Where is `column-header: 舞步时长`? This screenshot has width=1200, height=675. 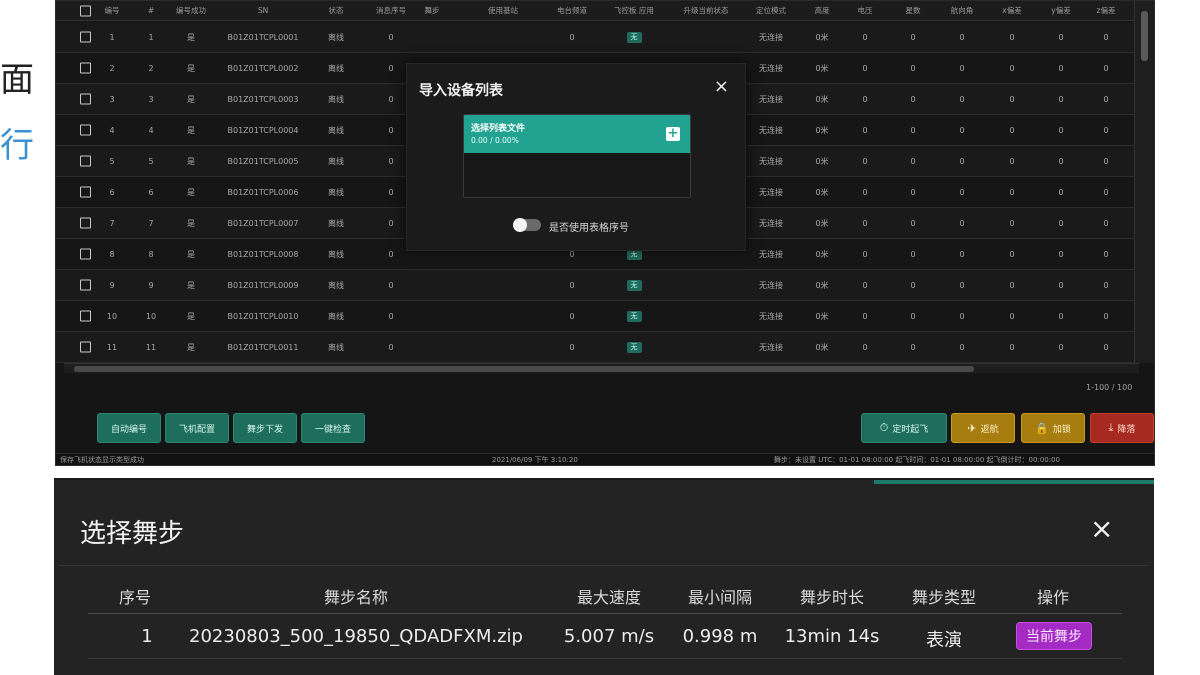
column-header: 舞步时长 is located at coordinates (832, 597).